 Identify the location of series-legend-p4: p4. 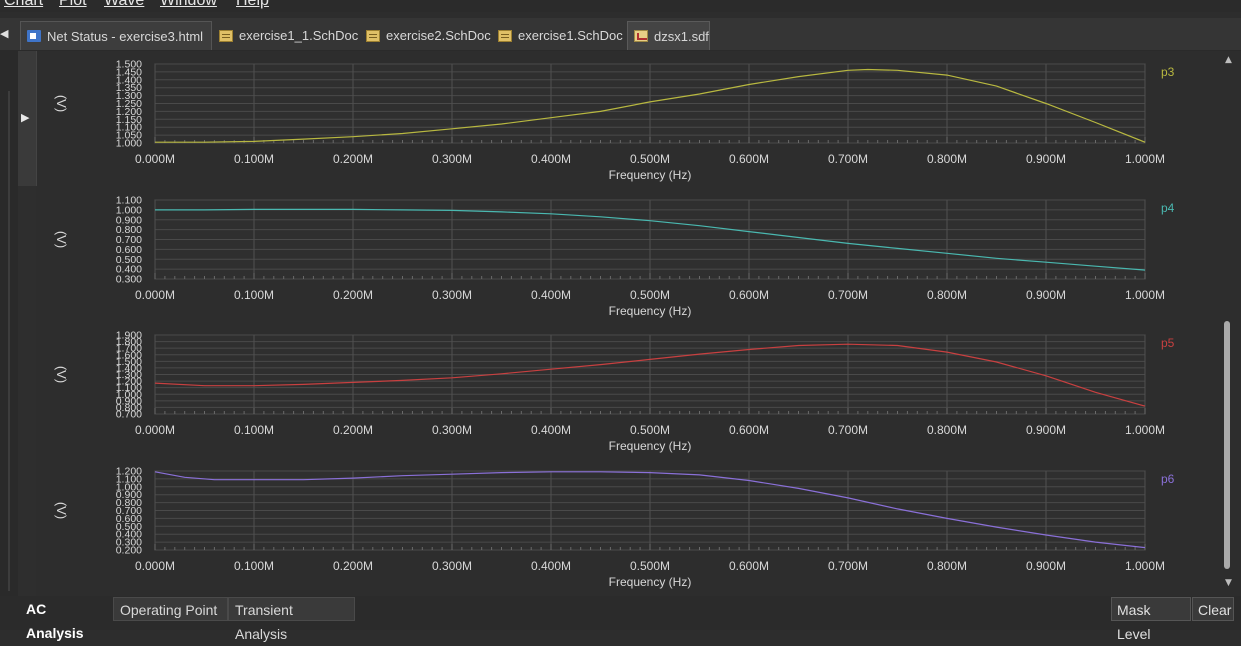
(1168, 208).